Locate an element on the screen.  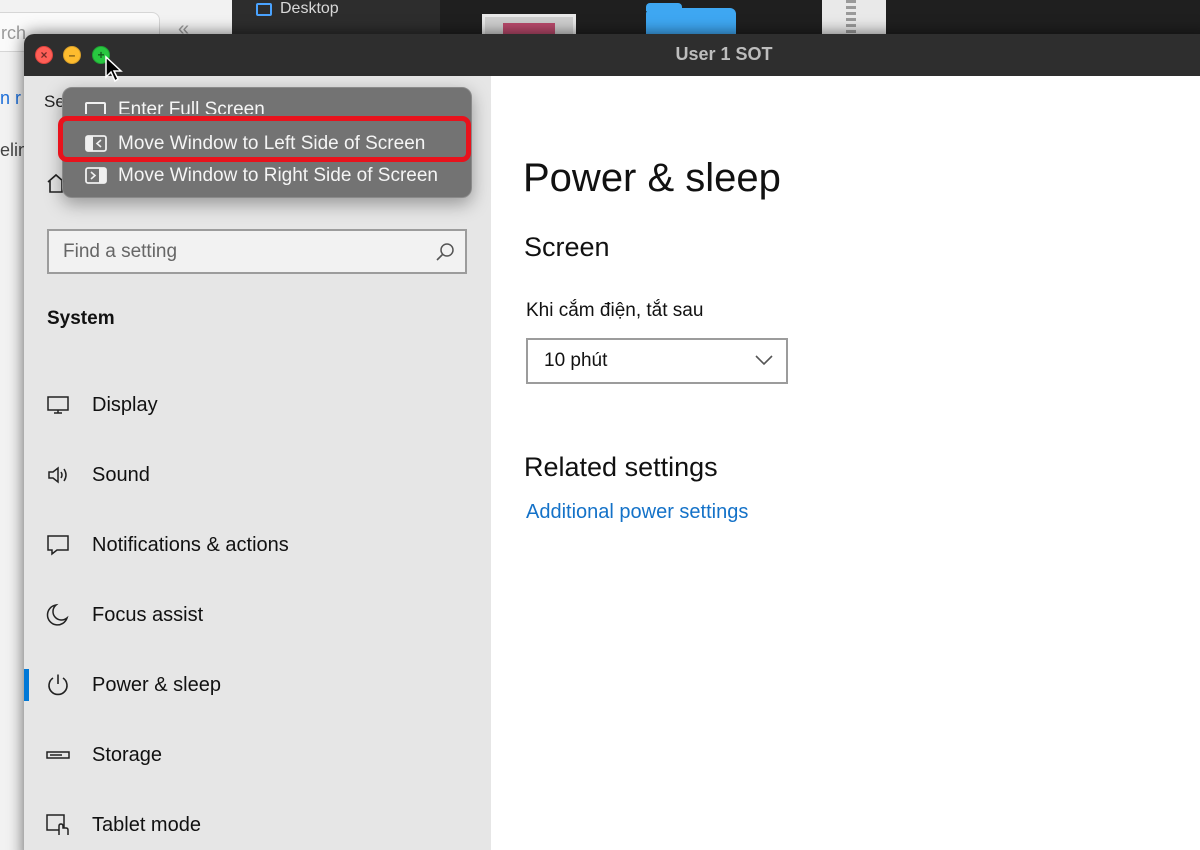
power-icon is located at coordinates (58, 685).